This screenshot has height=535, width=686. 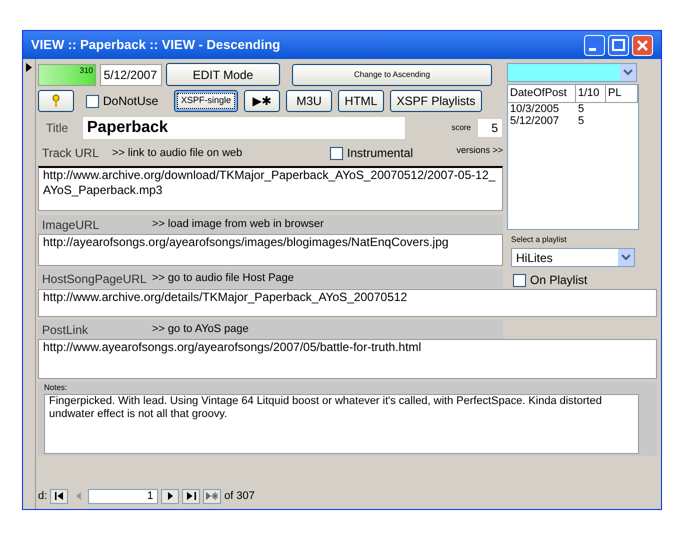 I want to click on help-button, so click(x=56, y=101).